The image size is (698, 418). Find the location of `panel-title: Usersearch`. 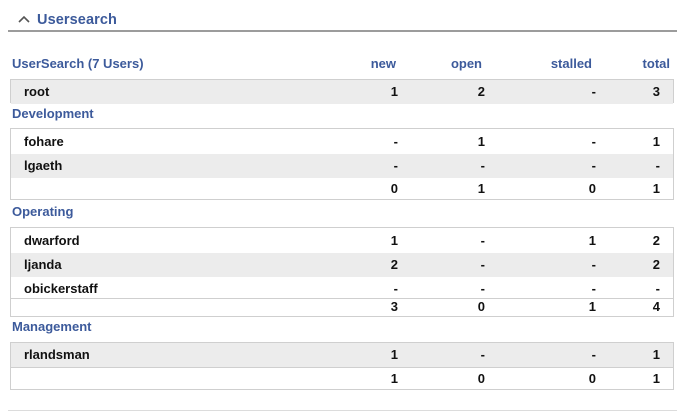

panel-title: Usersearch is located at coordinates (77, 20).